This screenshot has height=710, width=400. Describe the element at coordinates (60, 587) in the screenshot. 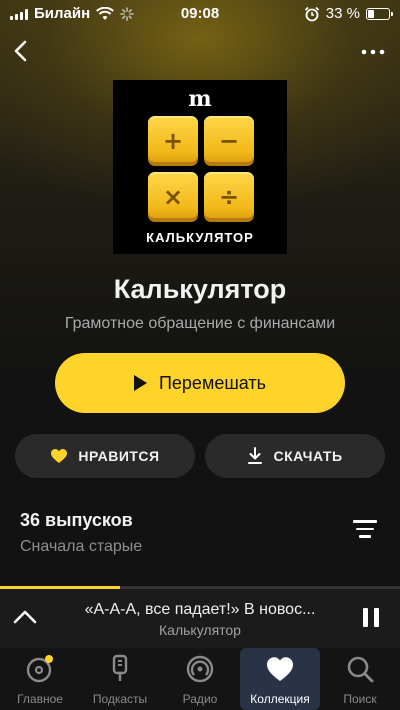

I see `playback-progress-fill` at that location.